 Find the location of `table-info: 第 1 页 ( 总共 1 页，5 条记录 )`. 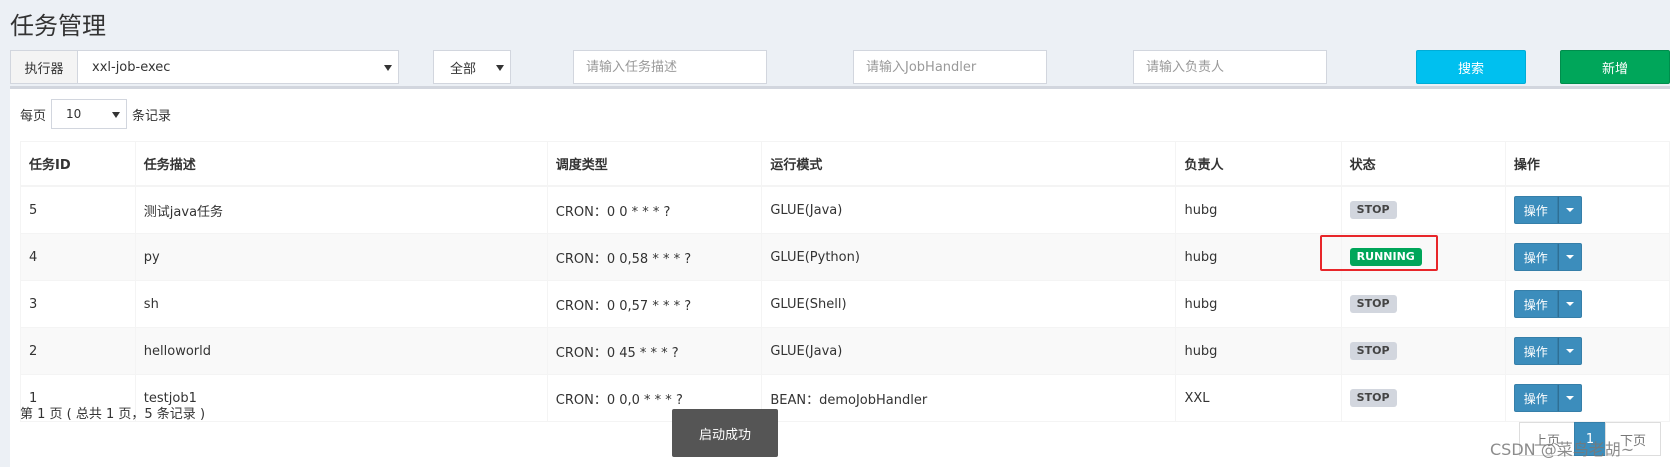

table-info: 第 1 页 ( 总共 1 页，5 条记录 ) is located at coordinates (113, 414).